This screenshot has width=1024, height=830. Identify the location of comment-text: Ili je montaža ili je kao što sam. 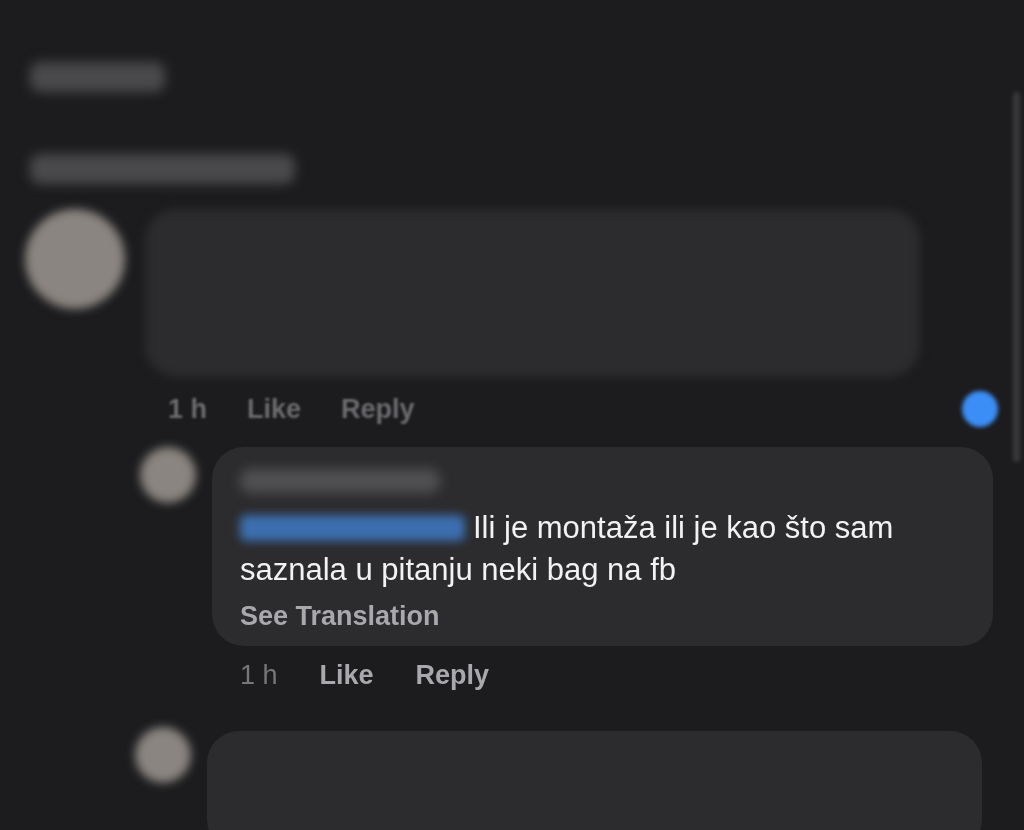
(683, 528).